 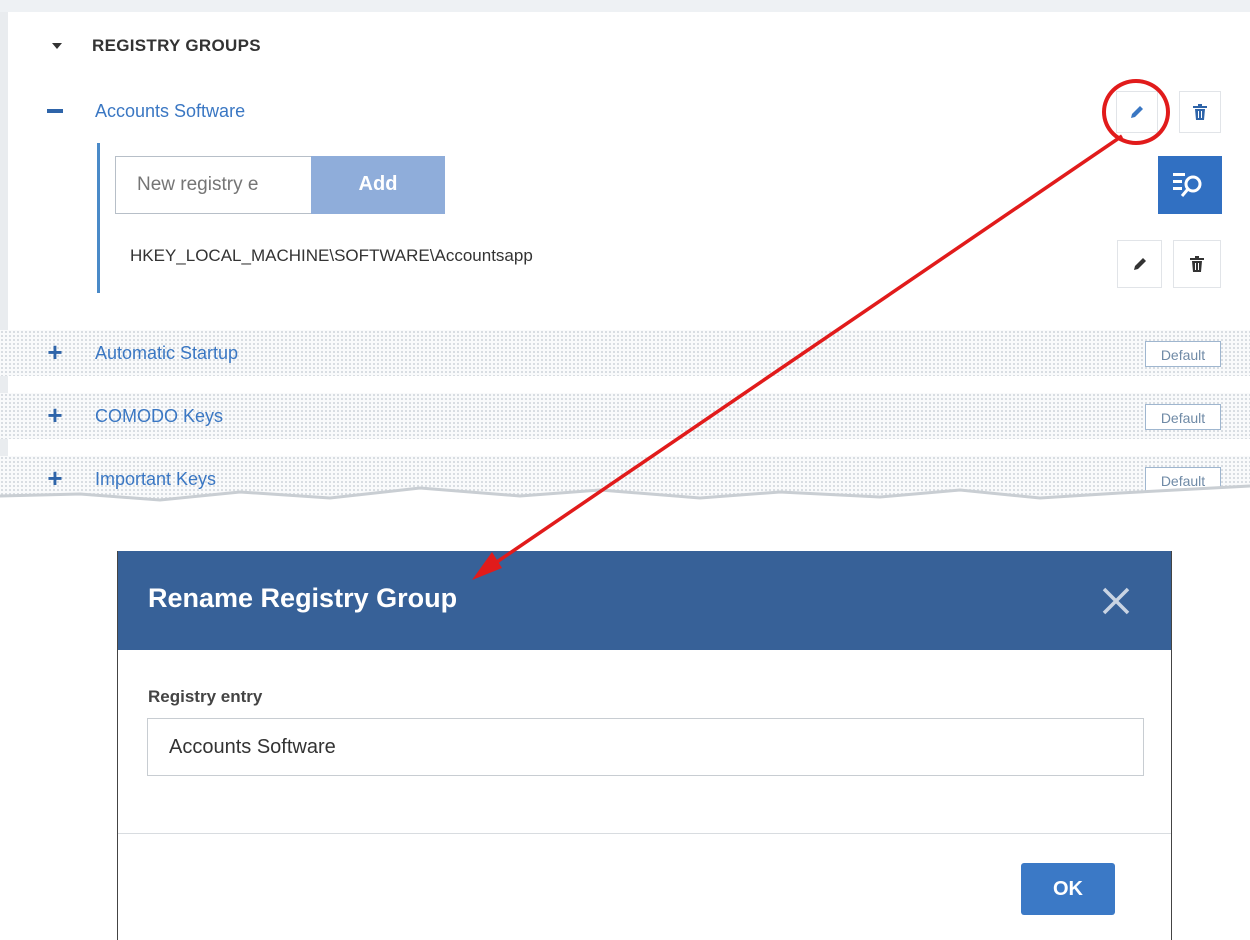 What do you see at coordinates (625, 416) in the screenshot?
I see `group-row-comodo-keys: + COMODO Keys Default` at bounding box center [625, 416].